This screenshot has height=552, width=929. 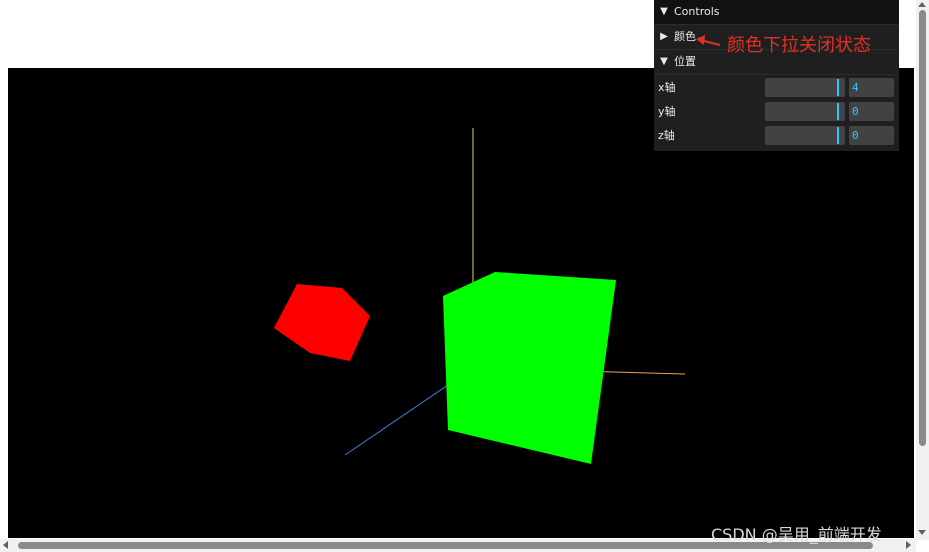 What do you see at coordinates (708, 40) in the screenshot?
I see `annotation-arrow-icon` at bounding box center [708, 40].